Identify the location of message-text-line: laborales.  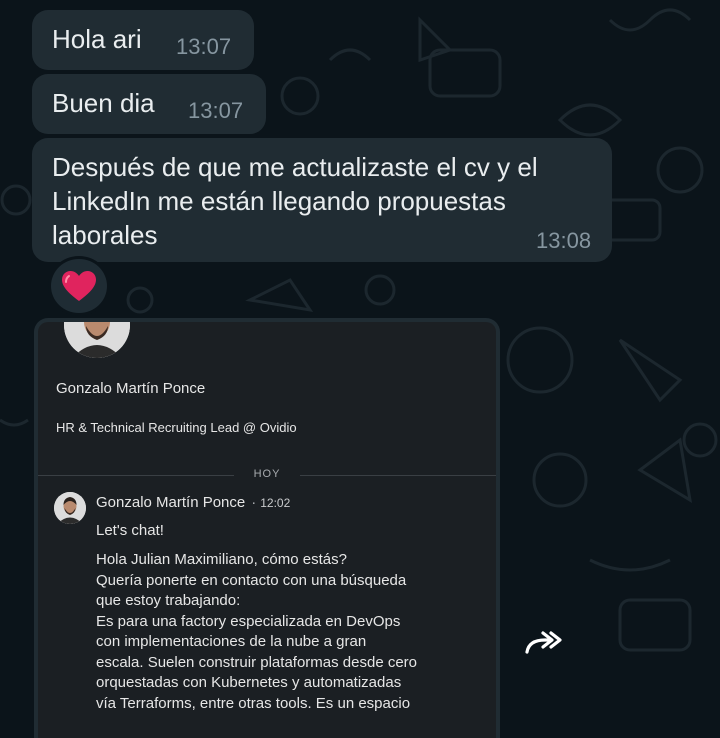
(105, 235).